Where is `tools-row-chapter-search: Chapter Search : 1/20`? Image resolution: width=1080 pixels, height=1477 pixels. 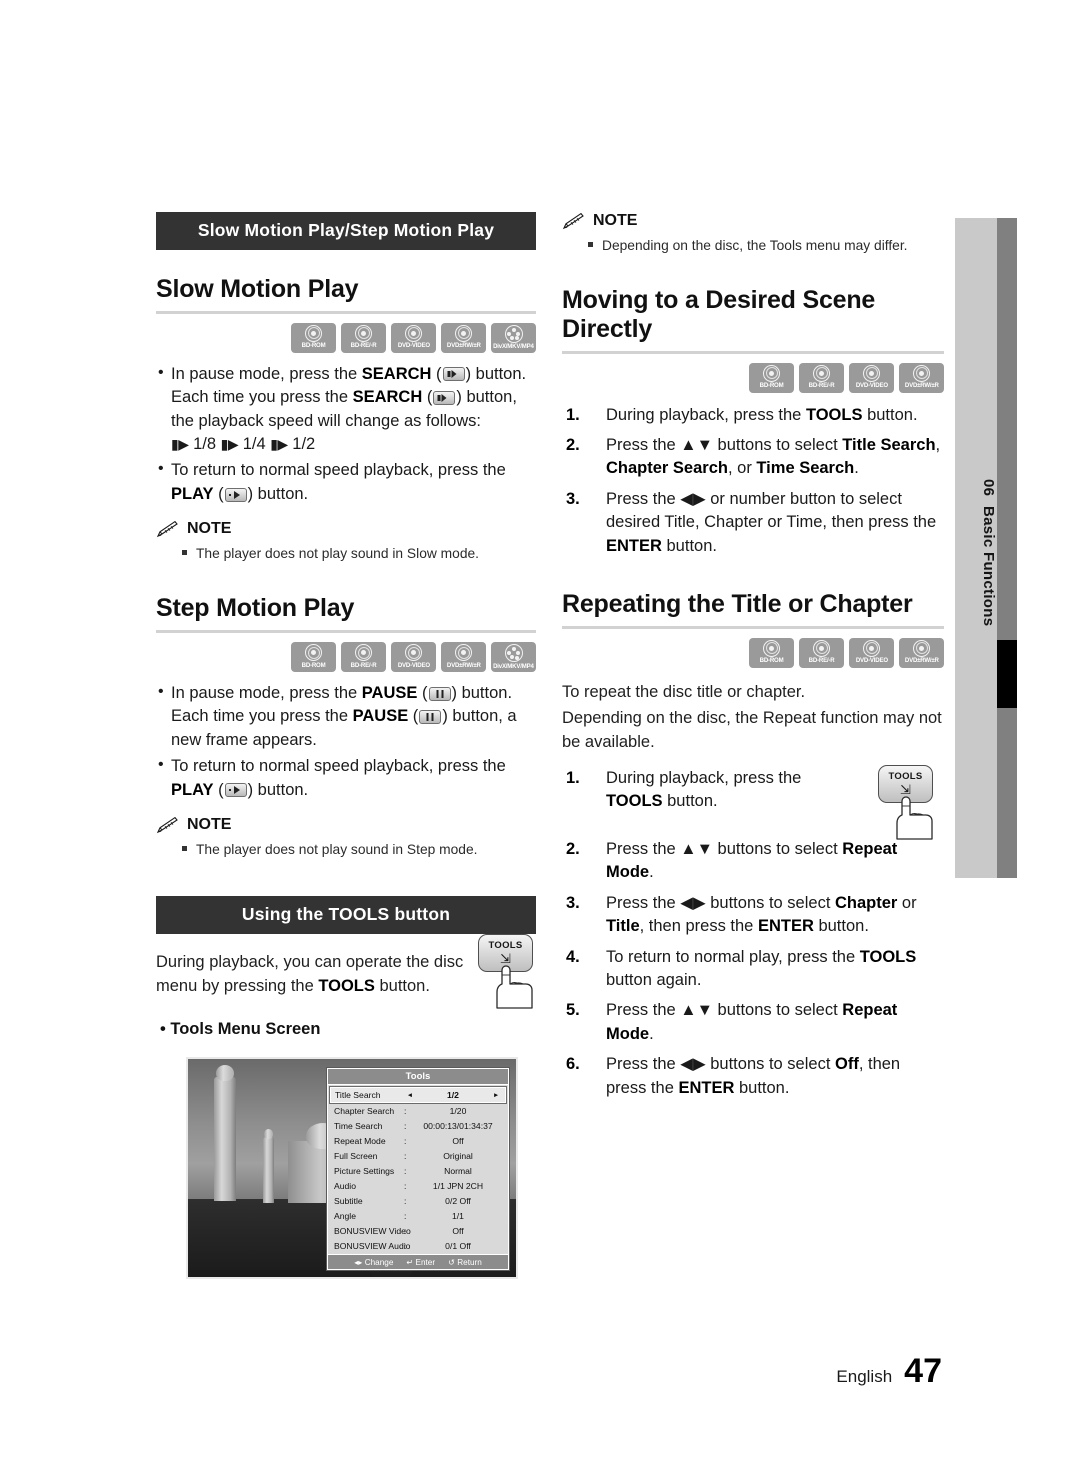 tools-row-chapter-search: Chapter Search : 1/20 is located at coordinates (418, 1110).